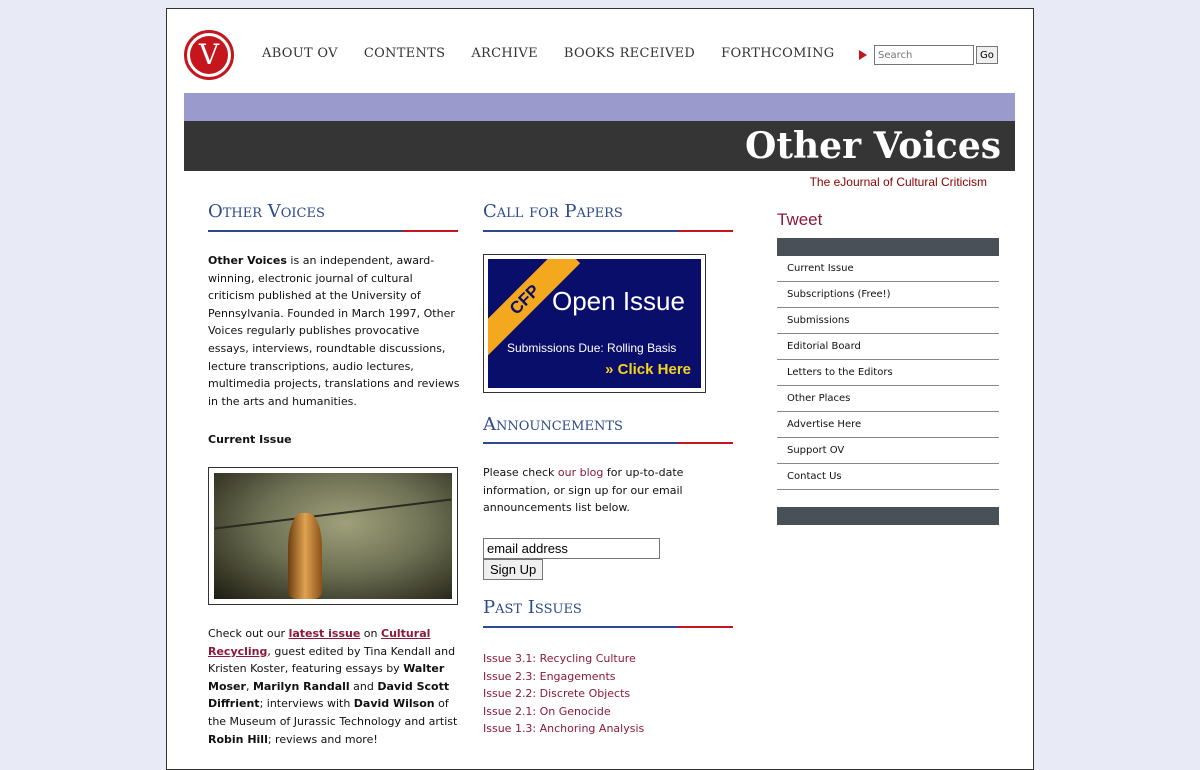 The width and height of the screenshot is (1200, 770). I want to click on heading-announcements: Announcements, so click(553, 424).